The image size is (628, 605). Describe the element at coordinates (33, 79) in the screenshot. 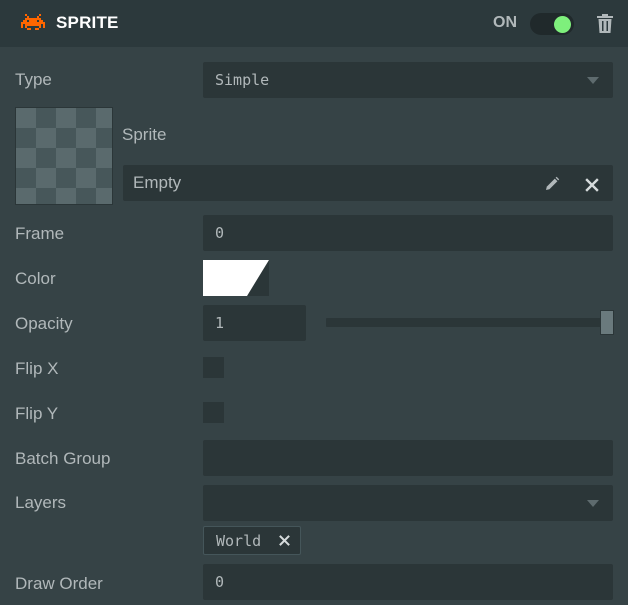

I see `type-label: Type` at that location.